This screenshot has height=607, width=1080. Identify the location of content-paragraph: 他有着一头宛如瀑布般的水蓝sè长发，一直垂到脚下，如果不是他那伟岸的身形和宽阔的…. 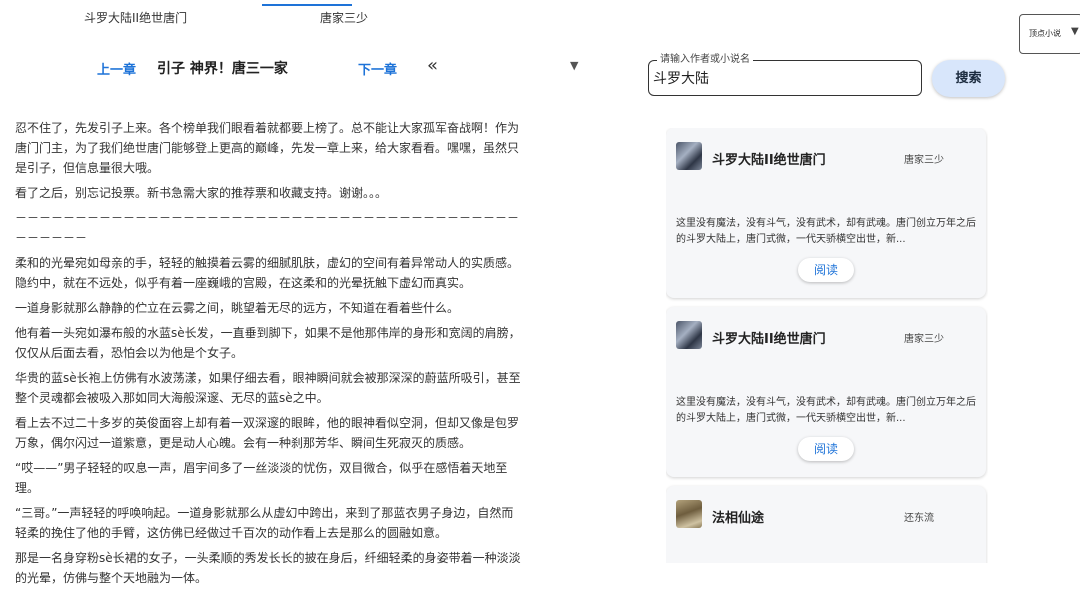
(268, 343).